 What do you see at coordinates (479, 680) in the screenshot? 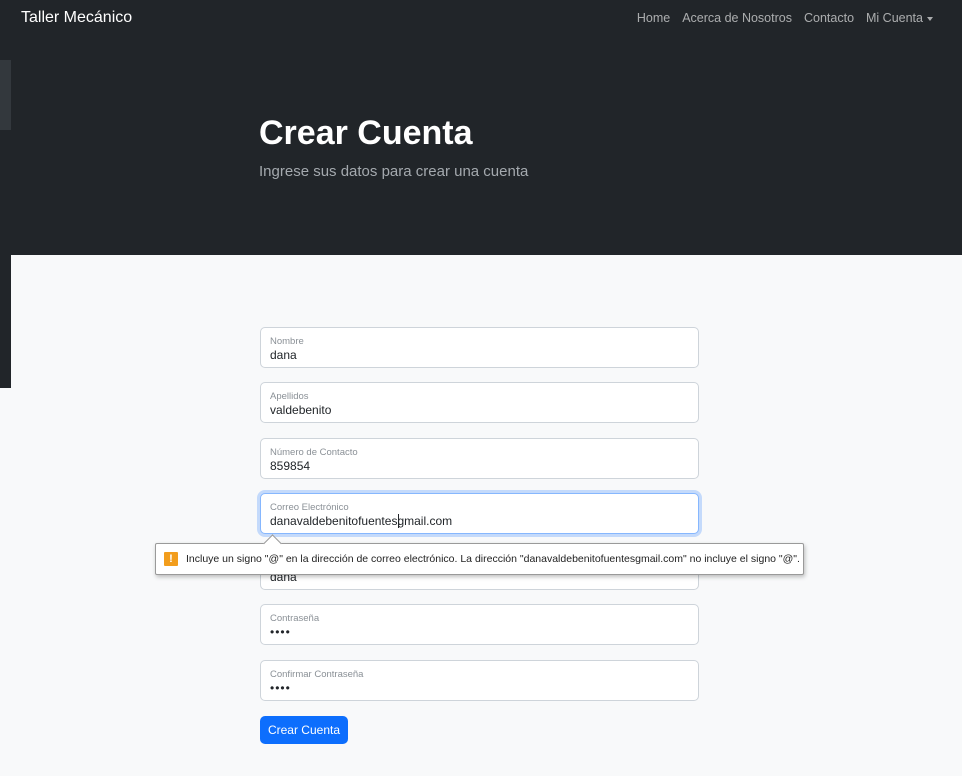
I see `confirm-password-field: Confirmar Contraseña` at bounding box center [479, 680].